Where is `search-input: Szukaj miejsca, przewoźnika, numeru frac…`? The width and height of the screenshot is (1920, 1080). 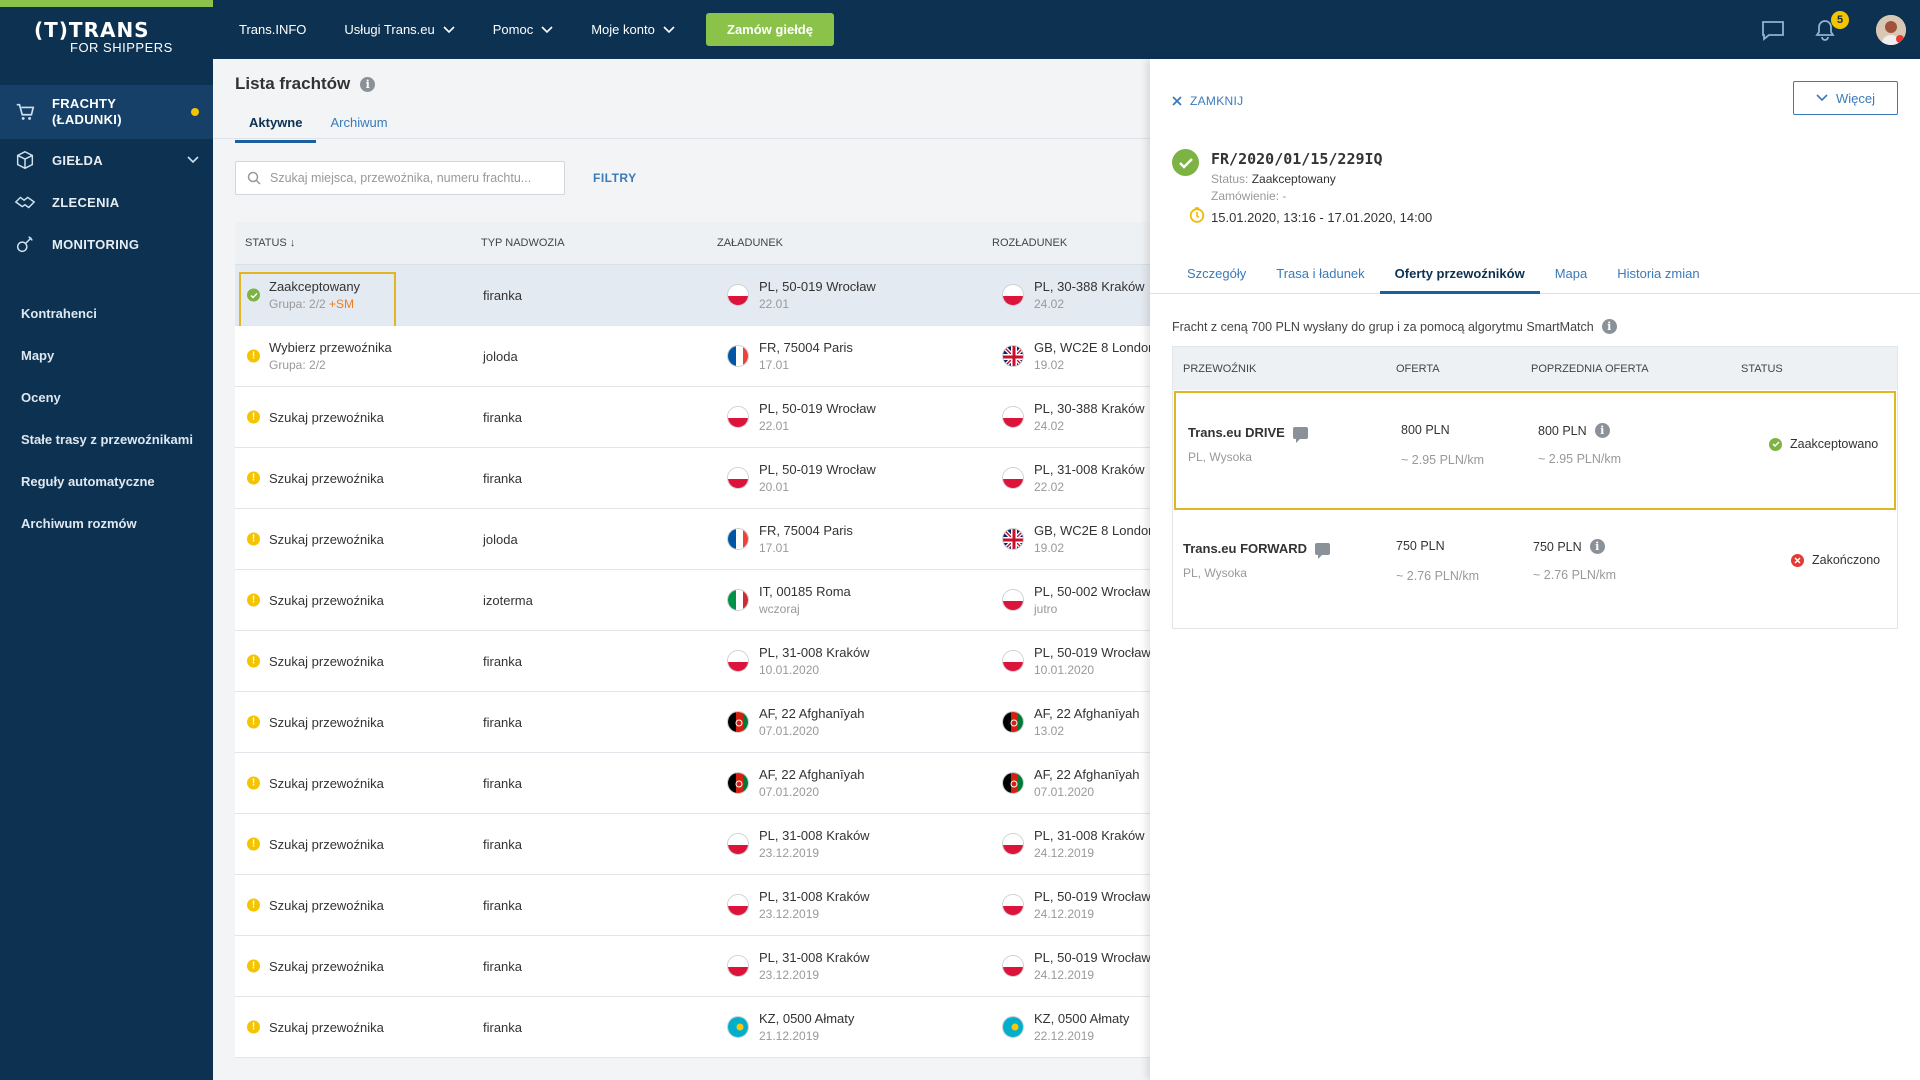 search-input: Szukaj miejsca, przewoźnika, numeru frac… is located at coordinates (400, 178).